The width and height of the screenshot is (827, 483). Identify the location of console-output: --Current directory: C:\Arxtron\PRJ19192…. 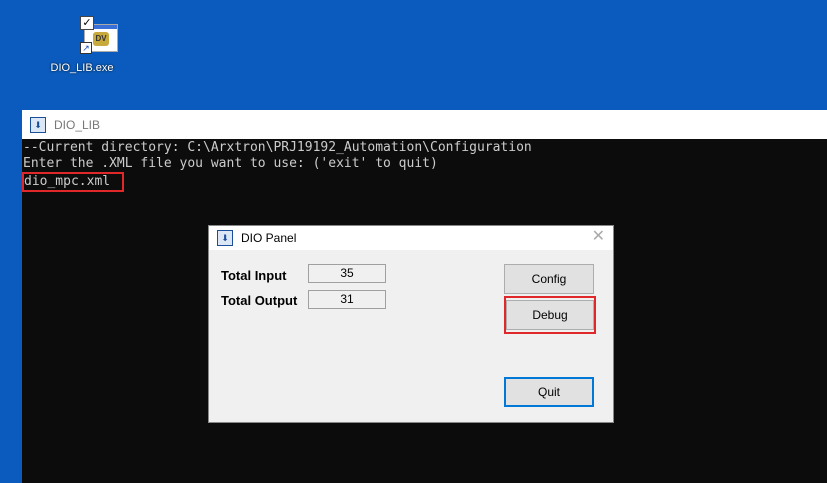
(424, 165).